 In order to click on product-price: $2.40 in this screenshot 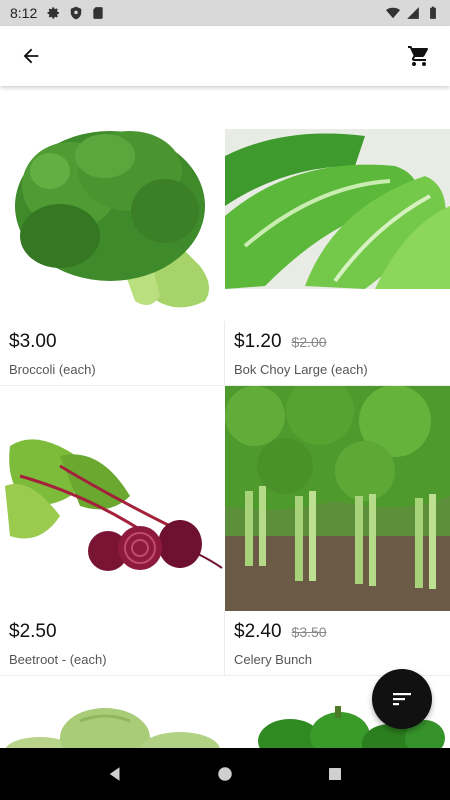, I will do `click(258, 631)`.